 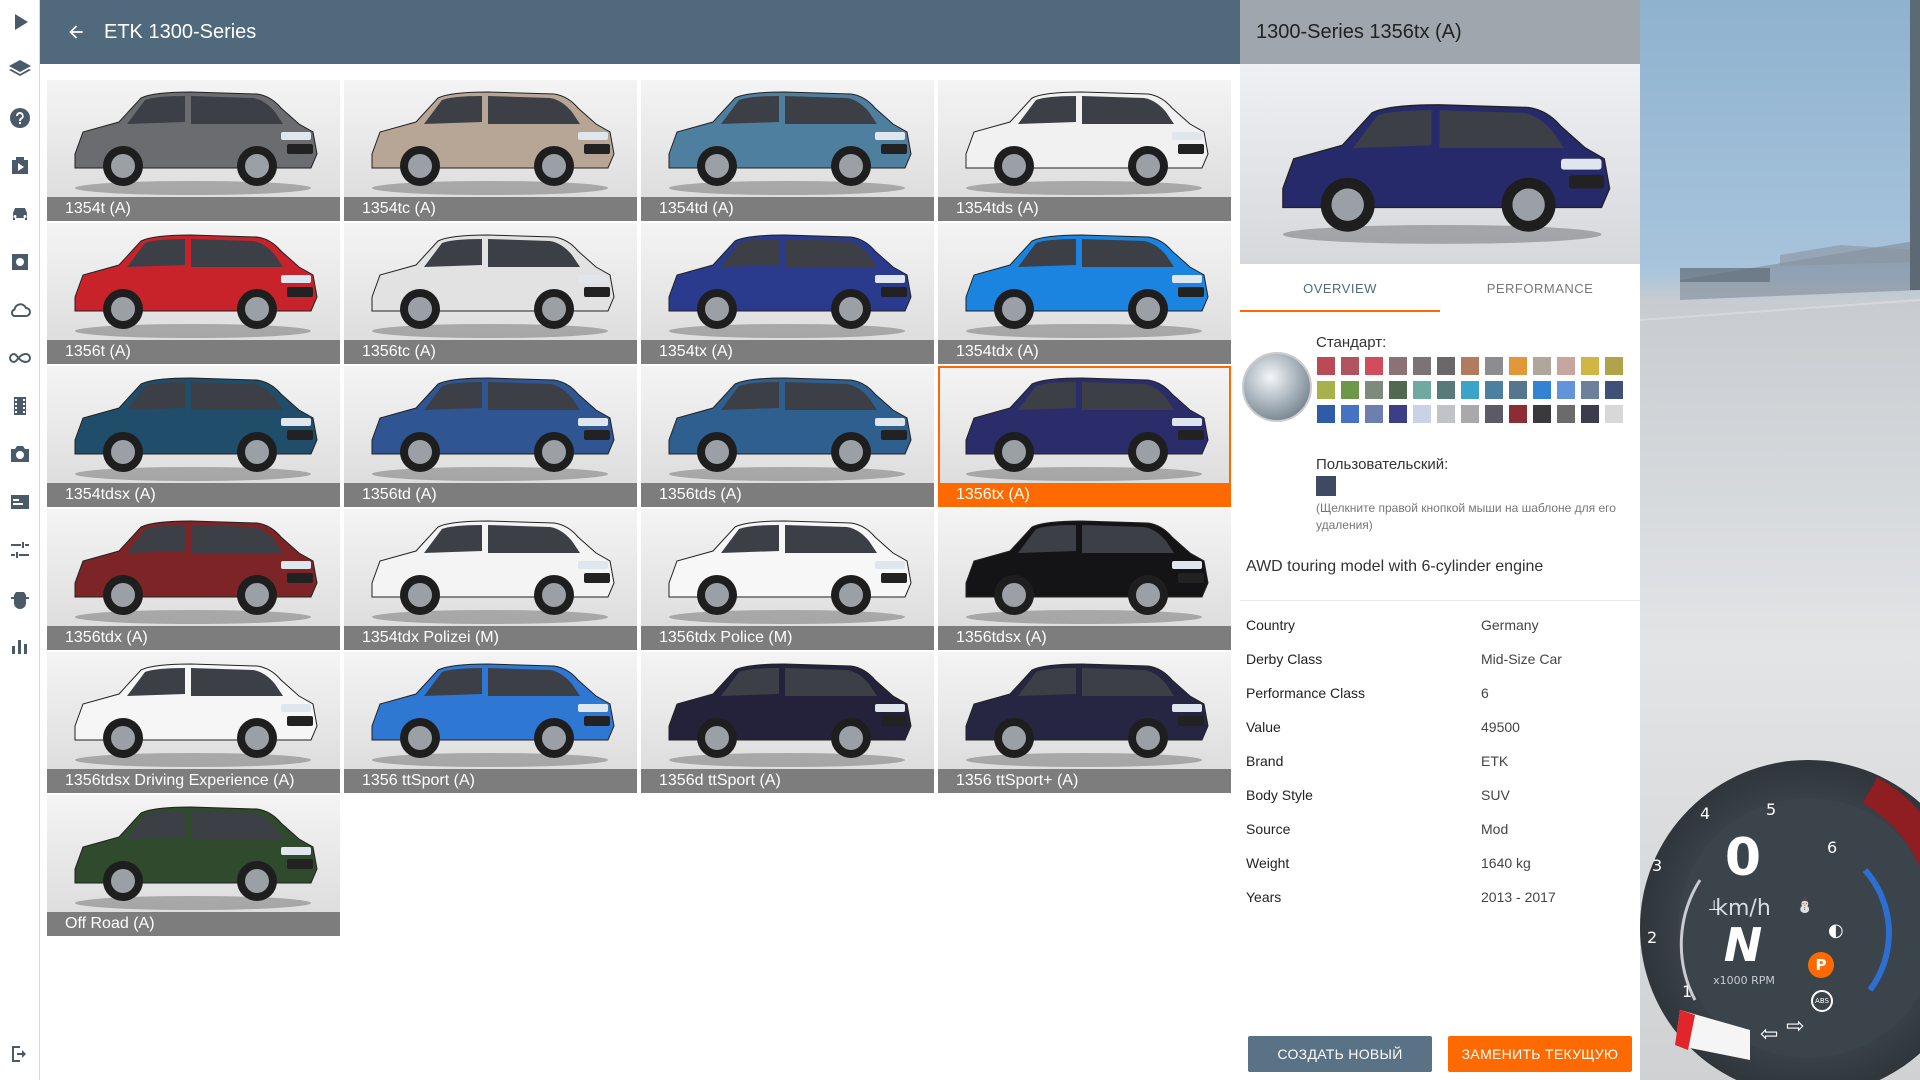 I want to click on camera-icon, so click(x=20, y=454).